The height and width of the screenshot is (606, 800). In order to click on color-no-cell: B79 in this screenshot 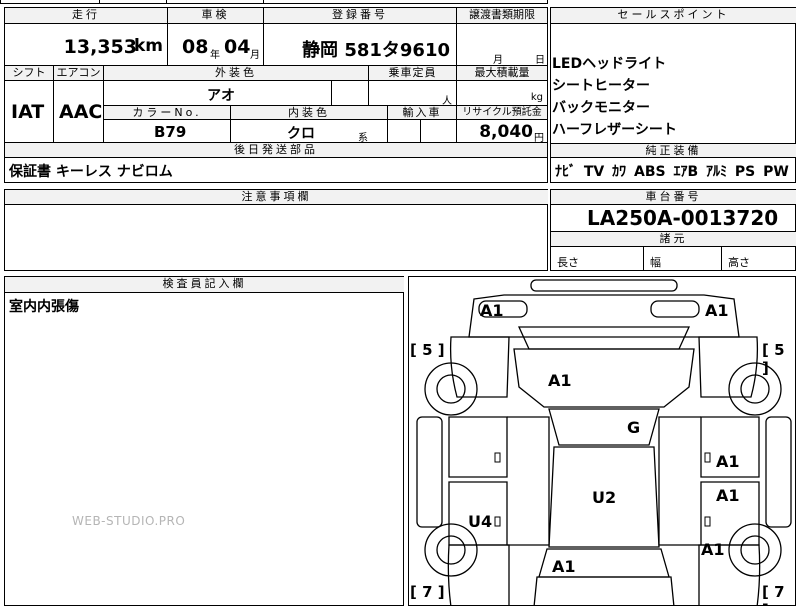, I will do `click(167, 131)`.